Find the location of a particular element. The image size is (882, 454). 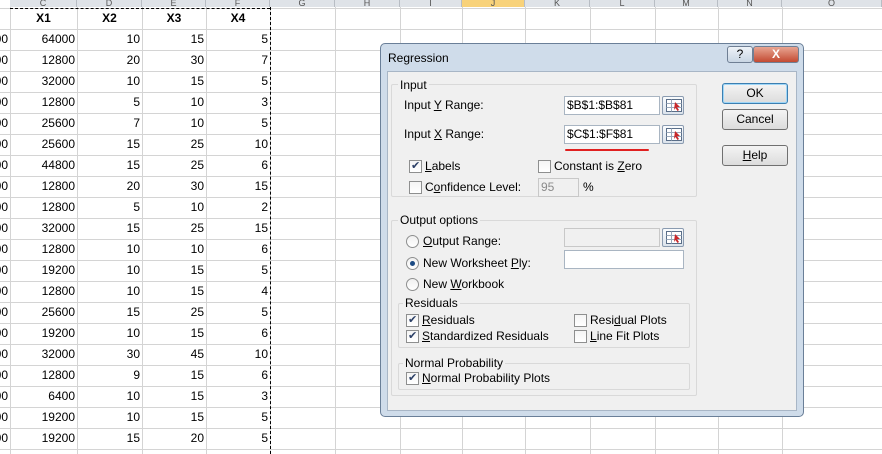

table-cell: 2 is located at coordinates (238, 207).